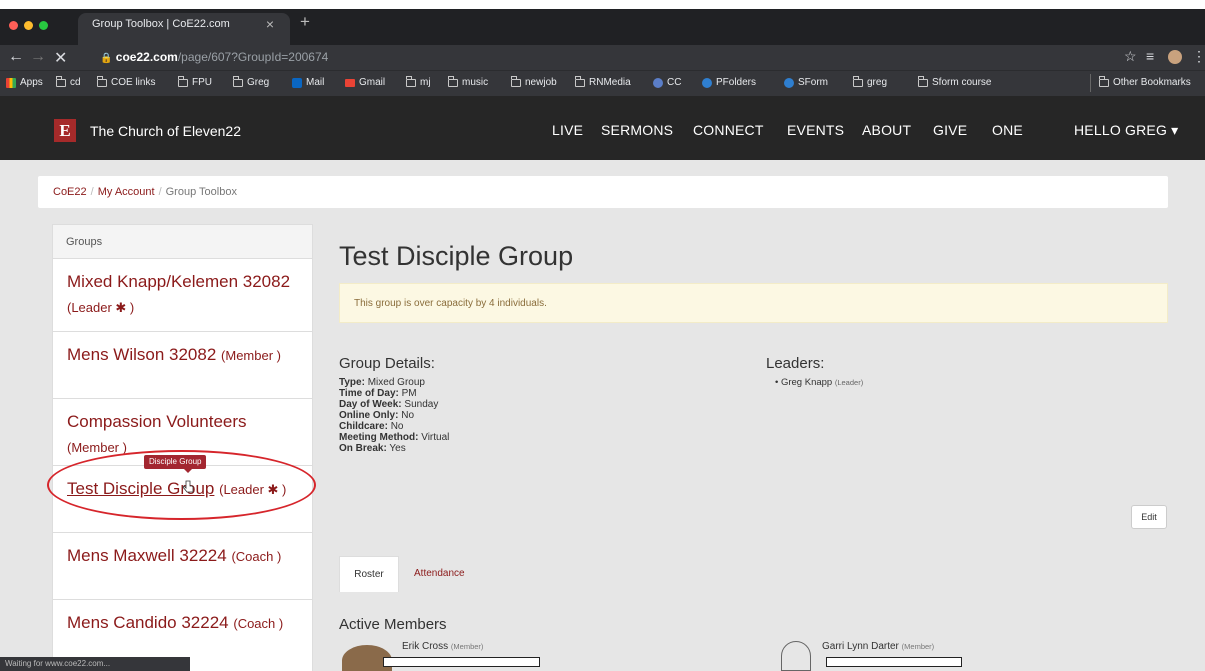 This screenshot has width=1205, height=671. What do you see at coordinates (372, 448) in the screenshot?
I see `detail-row: On Break: Yes` at bounding box center [372, 448].